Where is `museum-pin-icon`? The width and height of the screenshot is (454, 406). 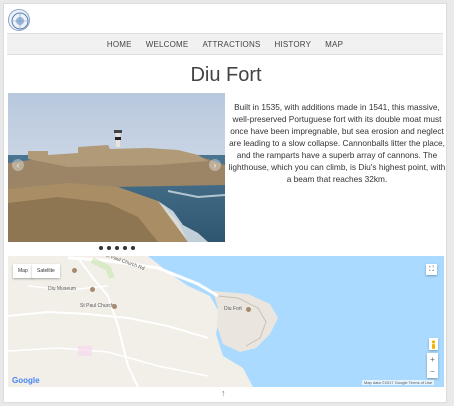 museum-pin-icon is located at coordinates (92, 289).